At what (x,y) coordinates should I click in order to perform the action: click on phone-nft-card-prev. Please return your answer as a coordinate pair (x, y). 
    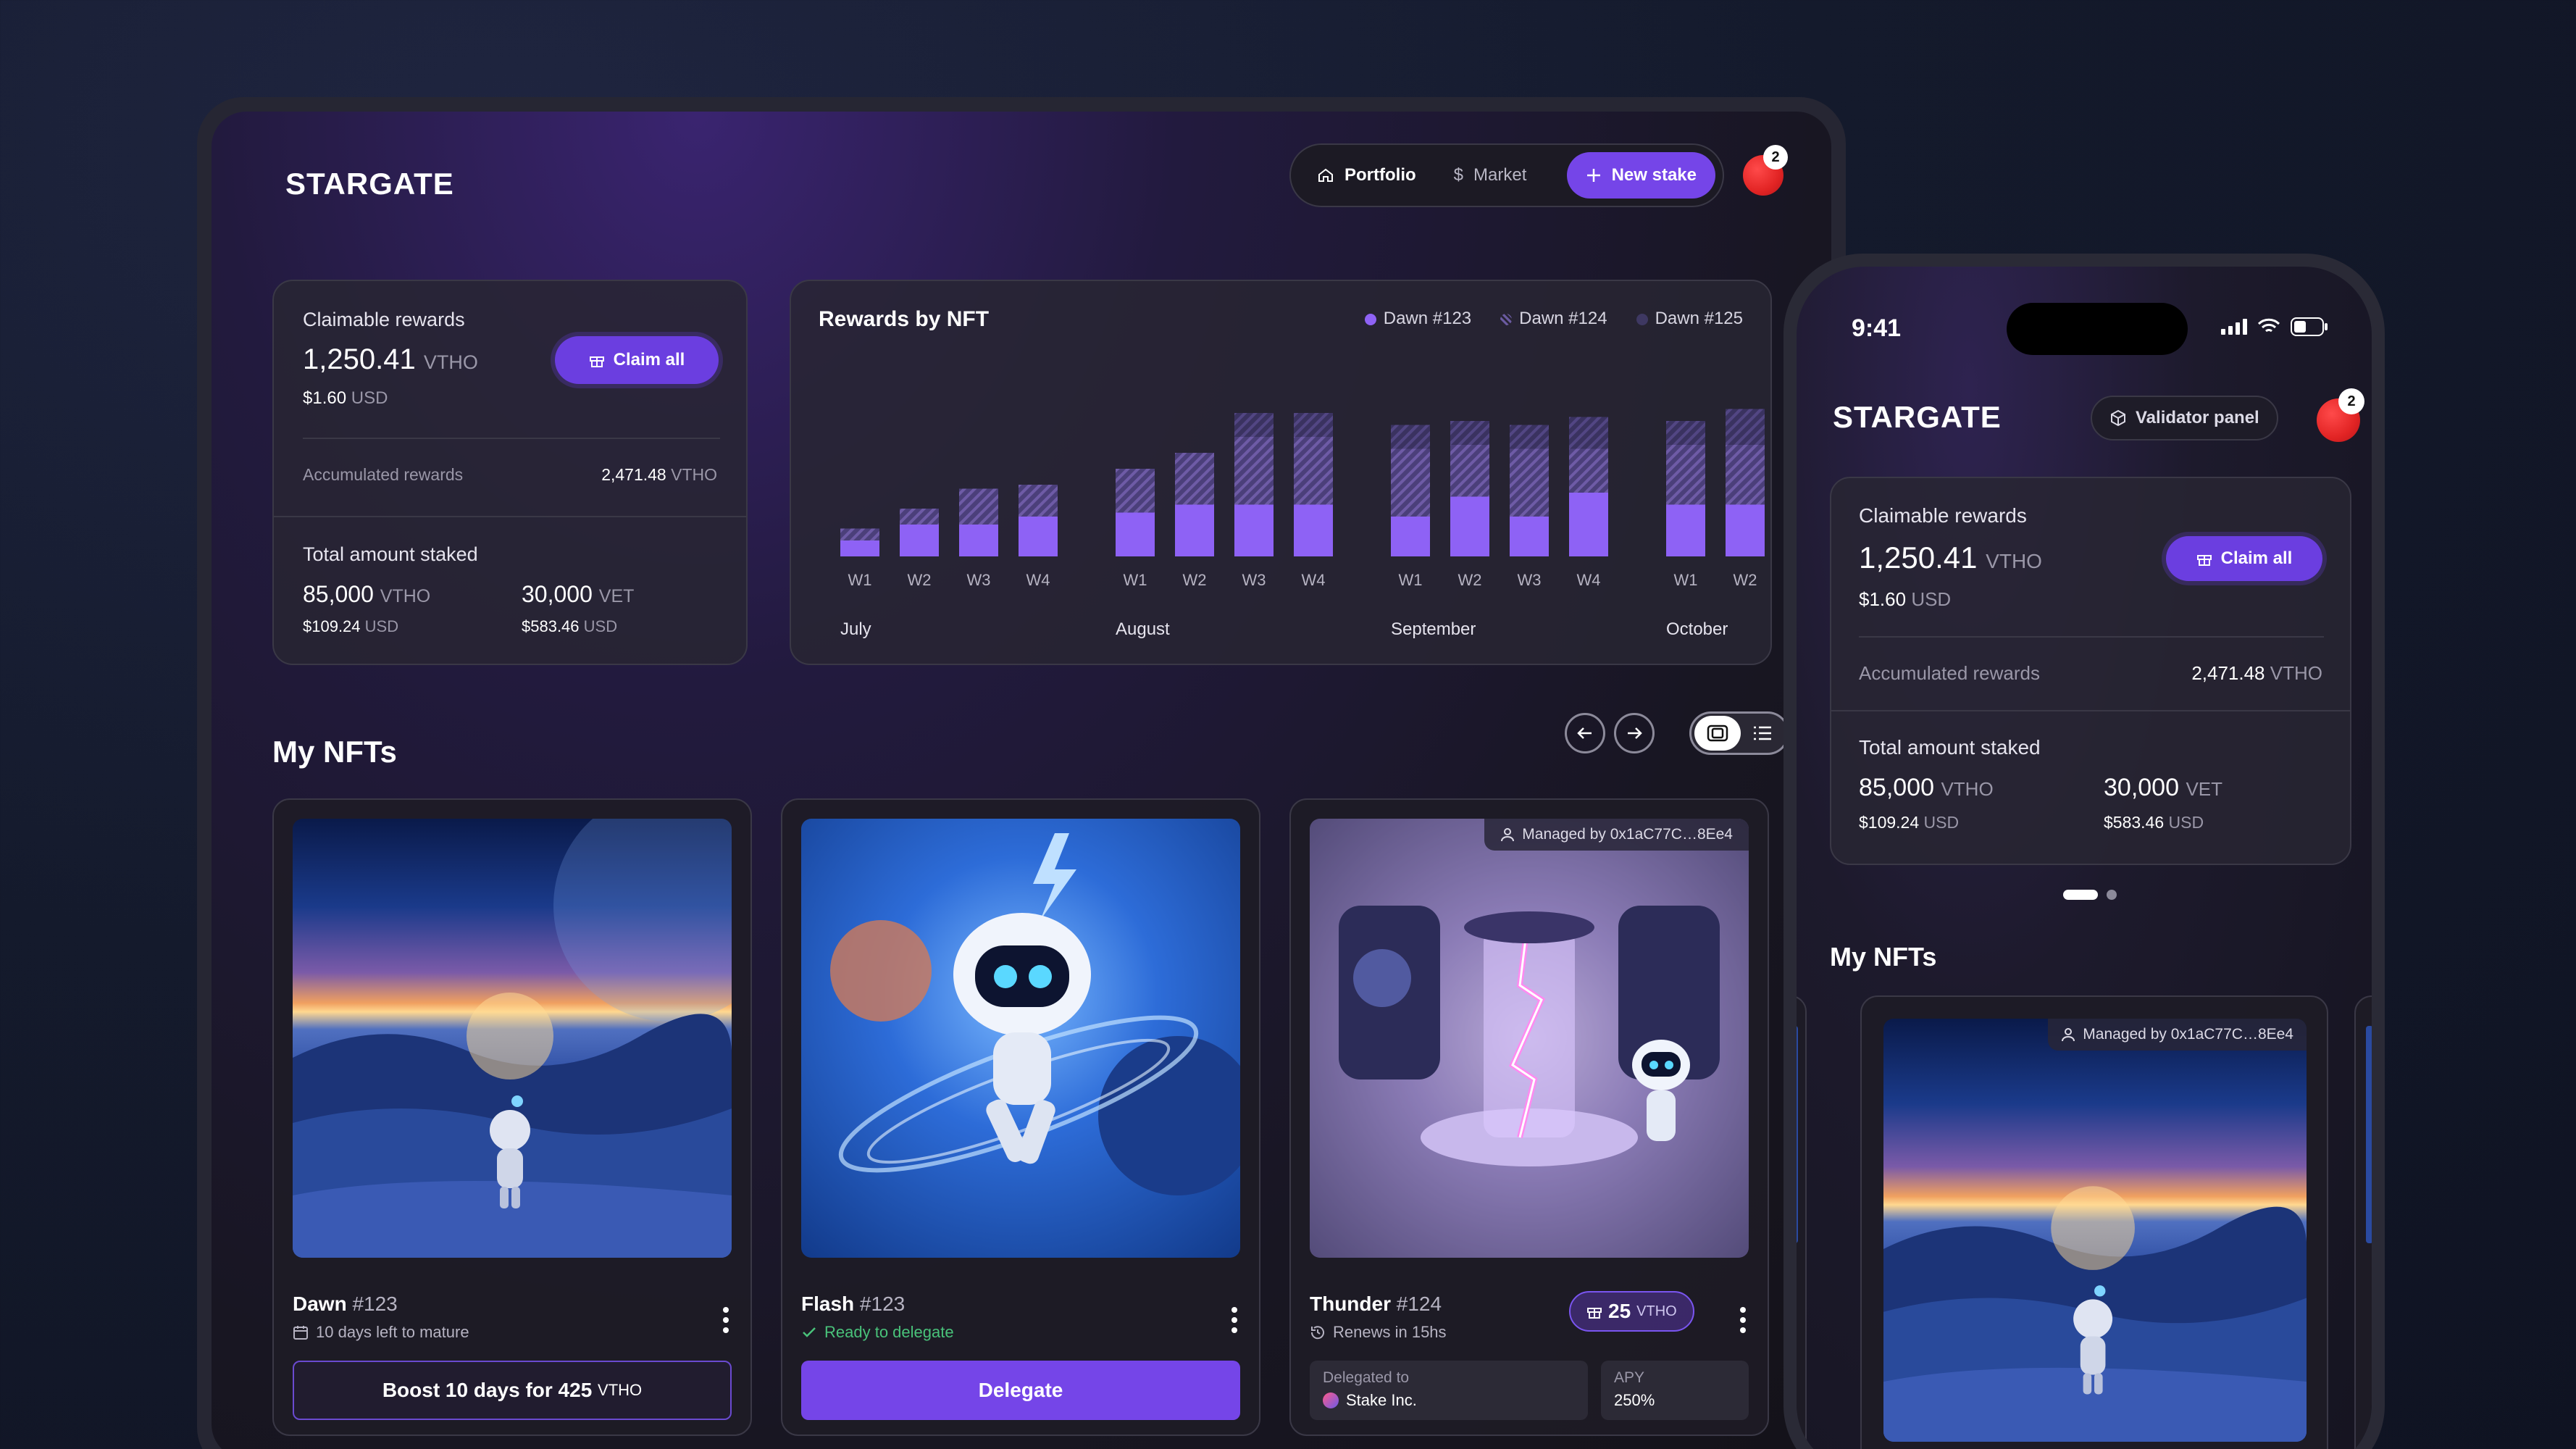
    Looking at the image, I should click on (1802, 1222).